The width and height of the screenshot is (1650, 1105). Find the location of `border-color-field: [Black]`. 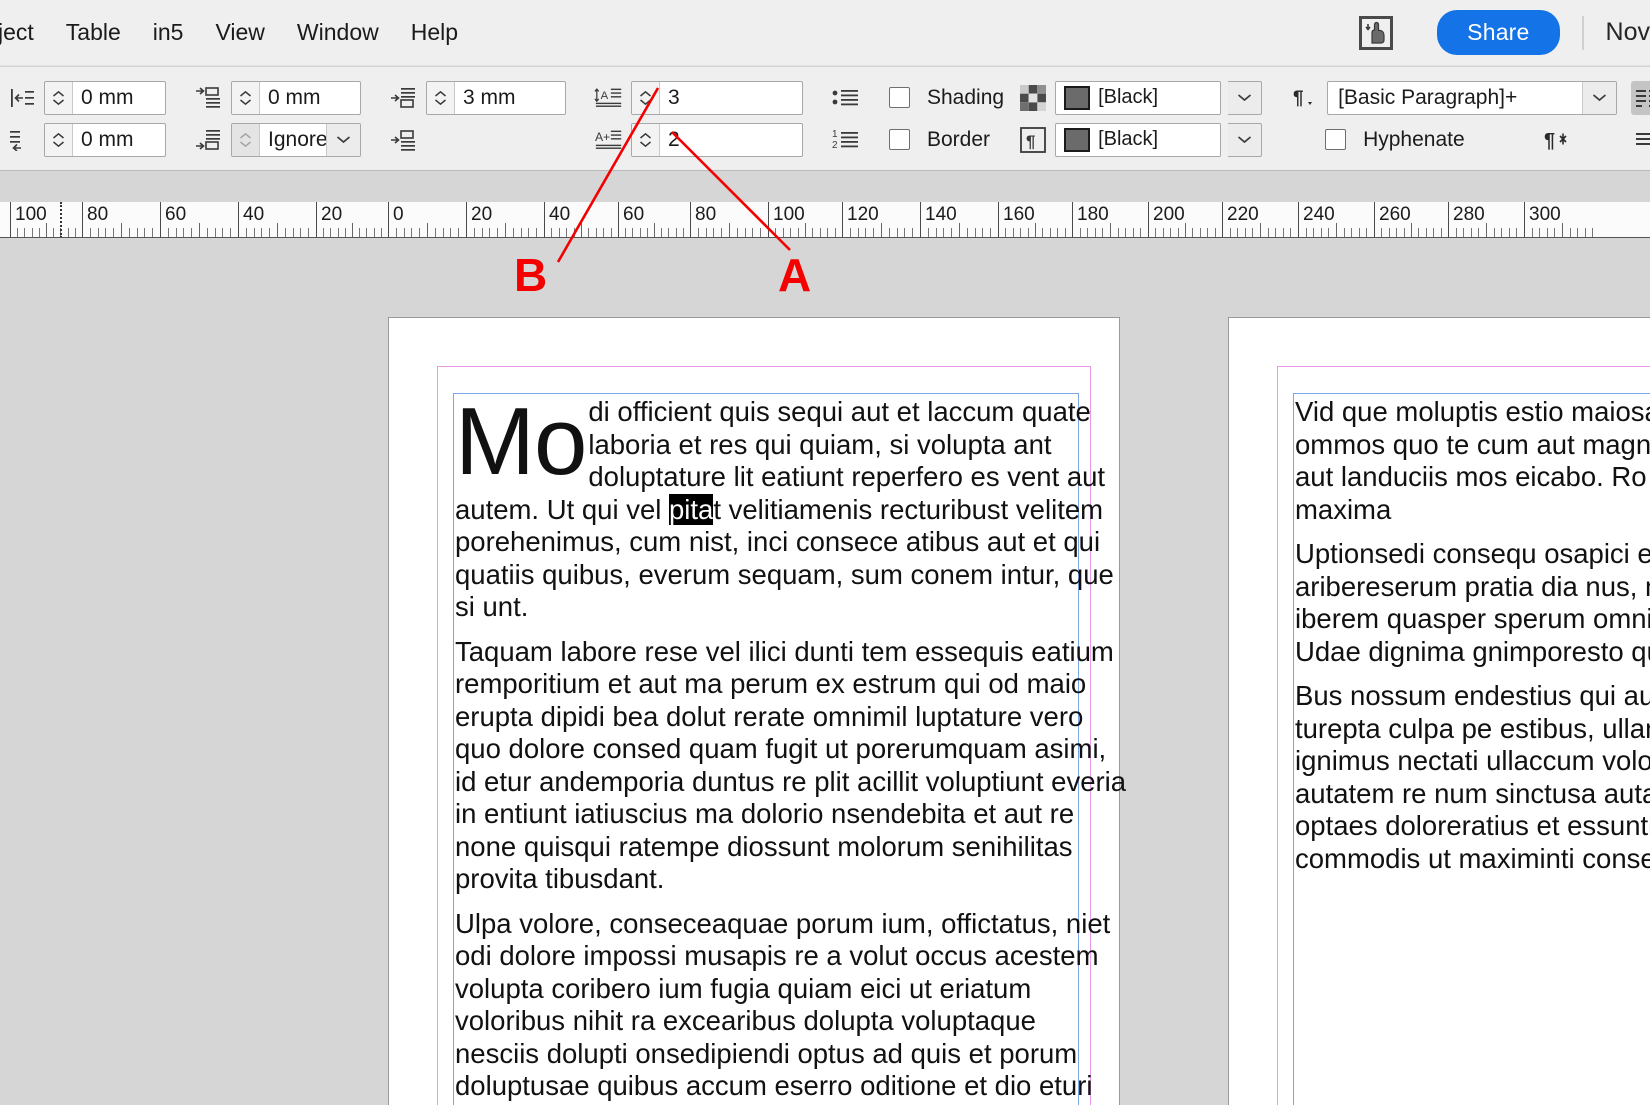

border-color-field: [Black] is located at coordinates (1138, 139).